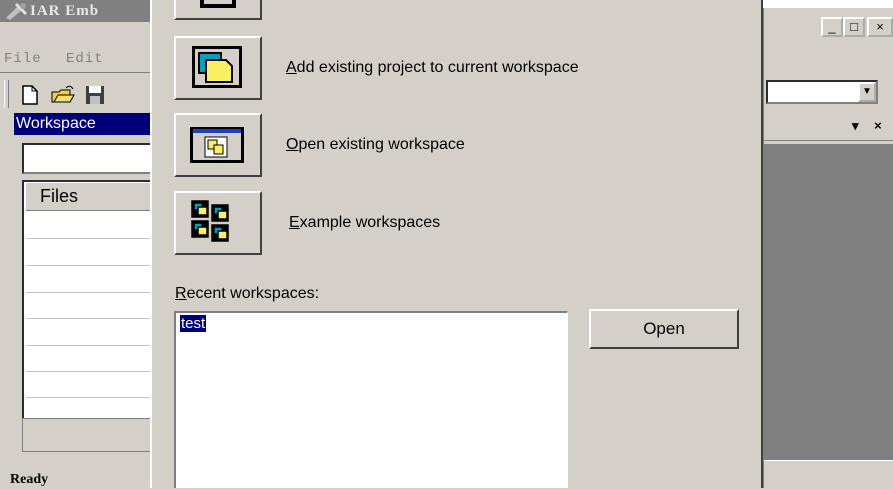  I want to click on open-workspace-label: Open existing workspace, so click(375, 145).